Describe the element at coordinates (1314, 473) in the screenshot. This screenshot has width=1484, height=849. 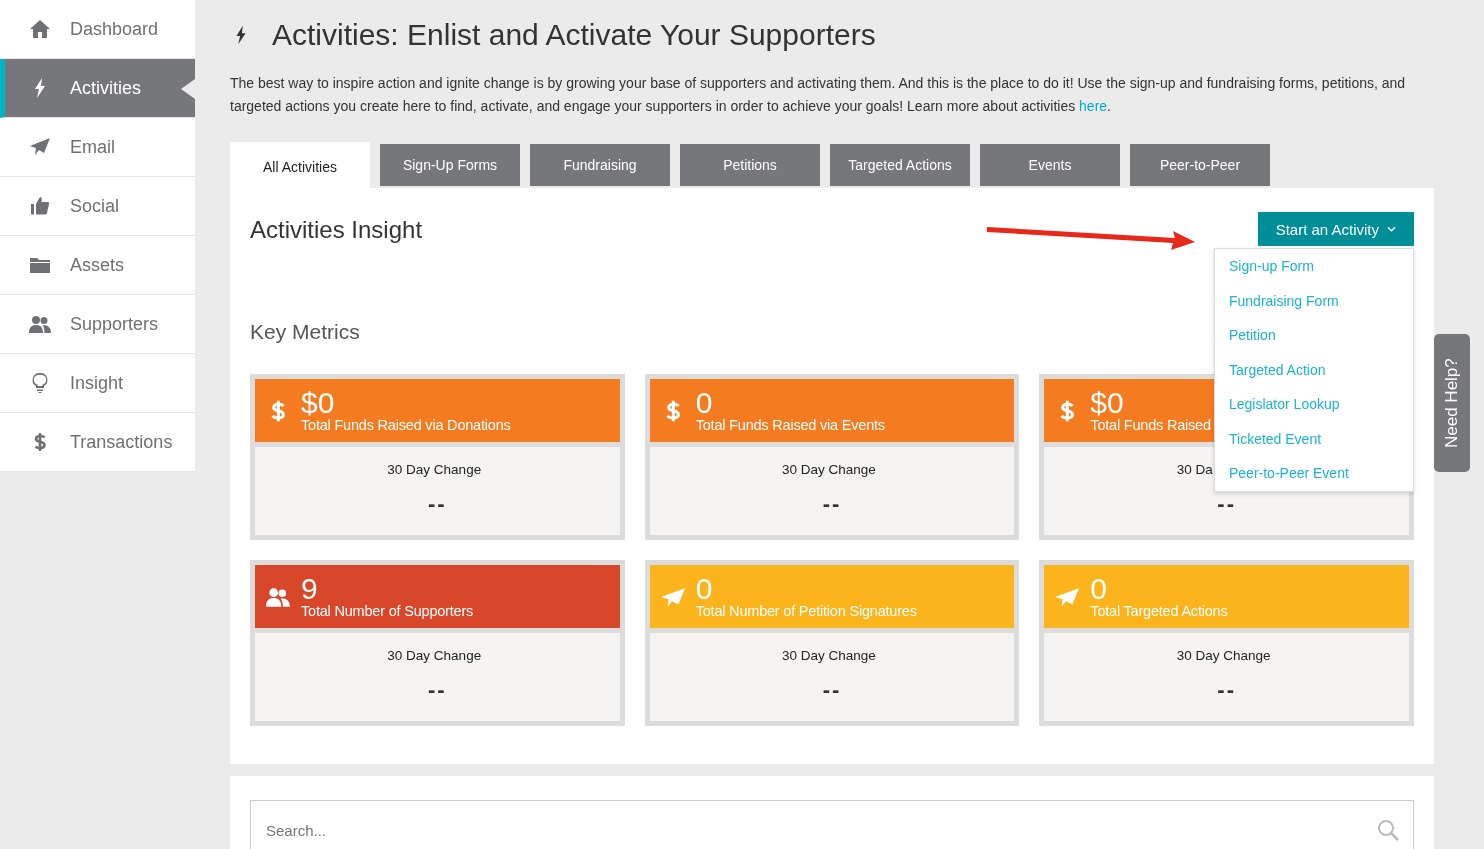
I see `menu-item: Peer-to-Peer Event` at that location.